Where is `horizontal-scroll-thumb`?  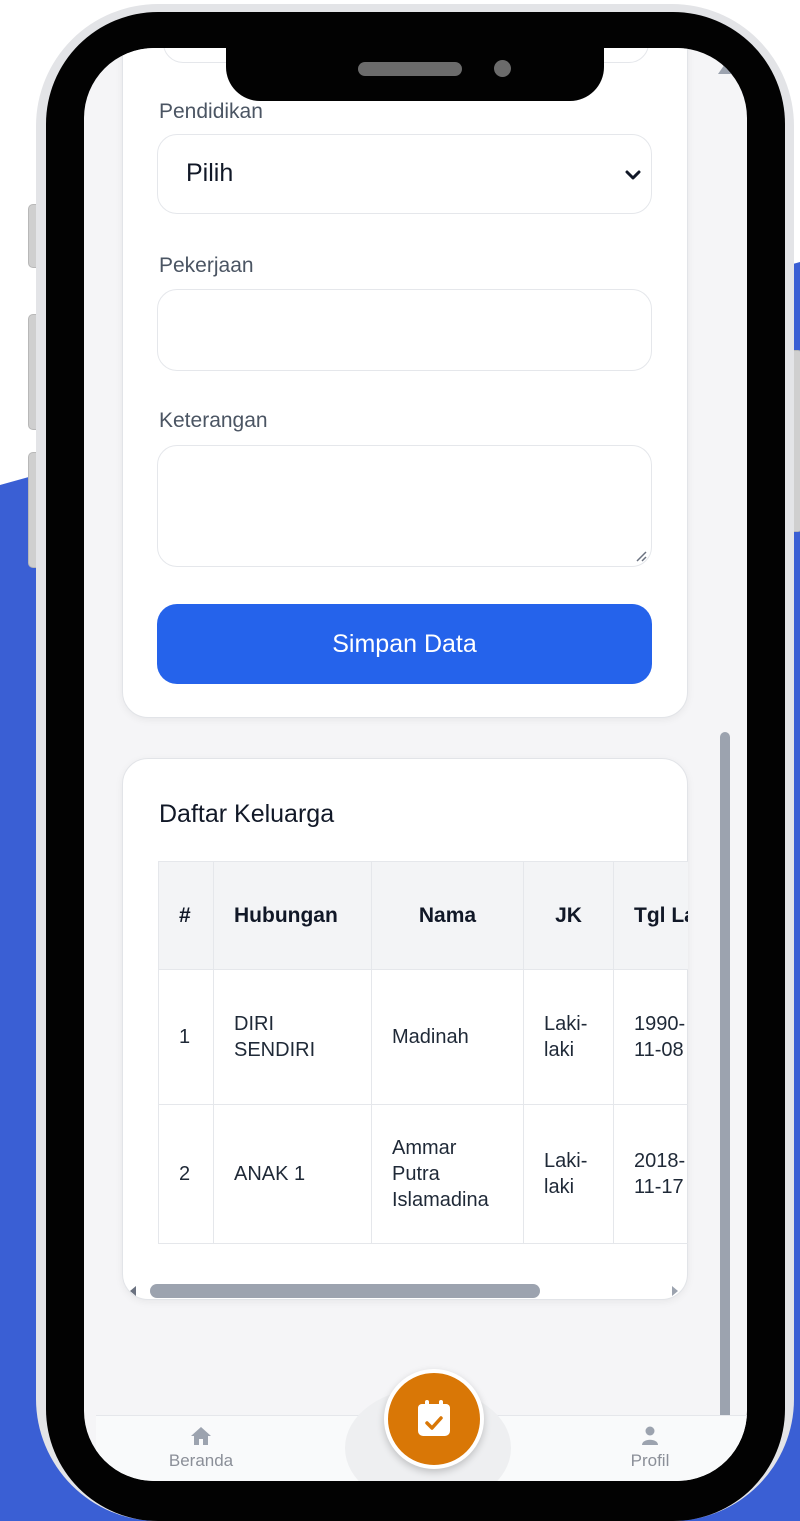 horizontal-scroll-thumb is located at coordinates (345, 1291).